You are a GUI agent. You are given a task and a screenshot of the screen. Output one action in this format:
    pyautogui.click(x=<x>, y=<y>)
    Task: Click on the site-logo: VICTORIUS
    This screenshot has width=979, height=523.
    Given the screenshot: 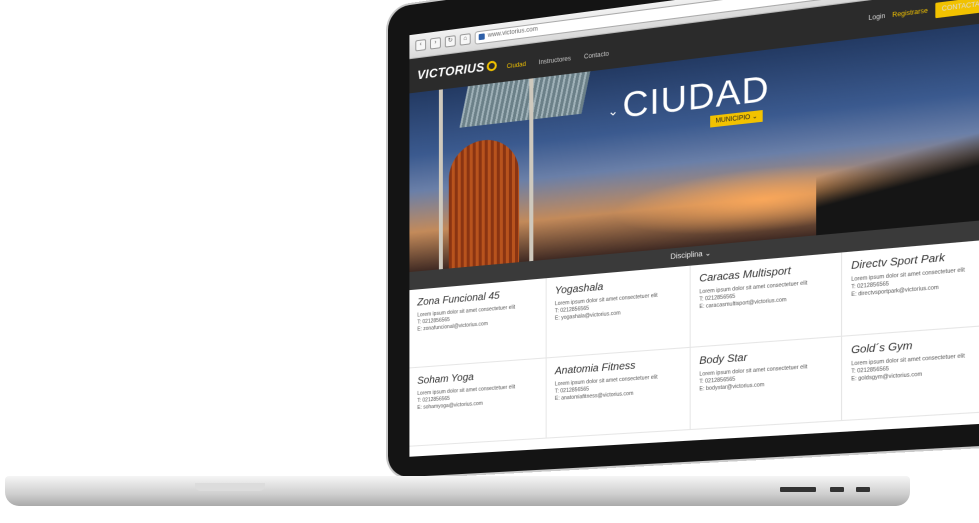 What is the action you would take?
    pyautogui.click(x=457, y=70)
    